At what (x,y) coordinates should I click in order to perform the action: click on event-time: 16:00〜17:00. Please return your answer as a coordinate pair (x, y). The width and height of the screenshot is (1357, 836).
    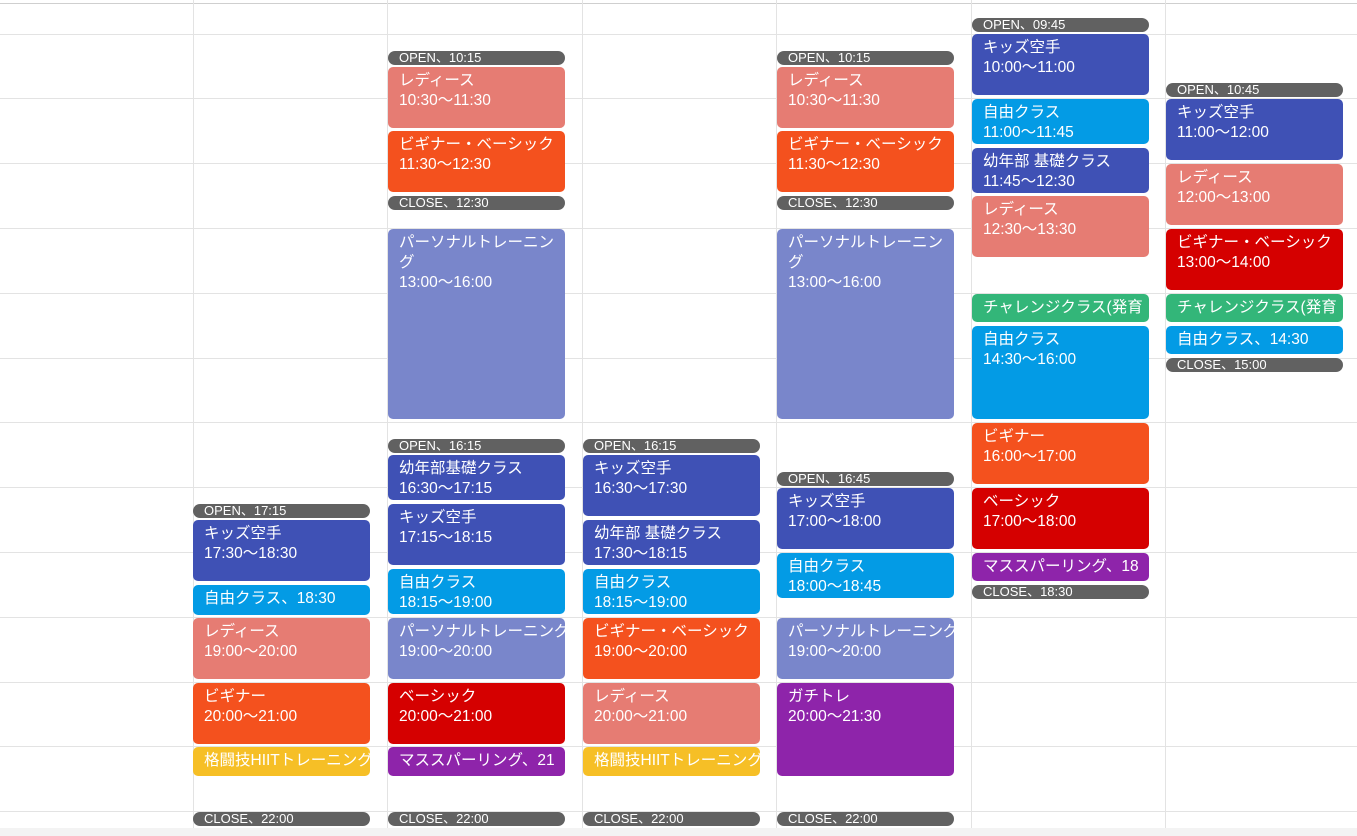
    Looking at the image, I should click on (1030, 456).